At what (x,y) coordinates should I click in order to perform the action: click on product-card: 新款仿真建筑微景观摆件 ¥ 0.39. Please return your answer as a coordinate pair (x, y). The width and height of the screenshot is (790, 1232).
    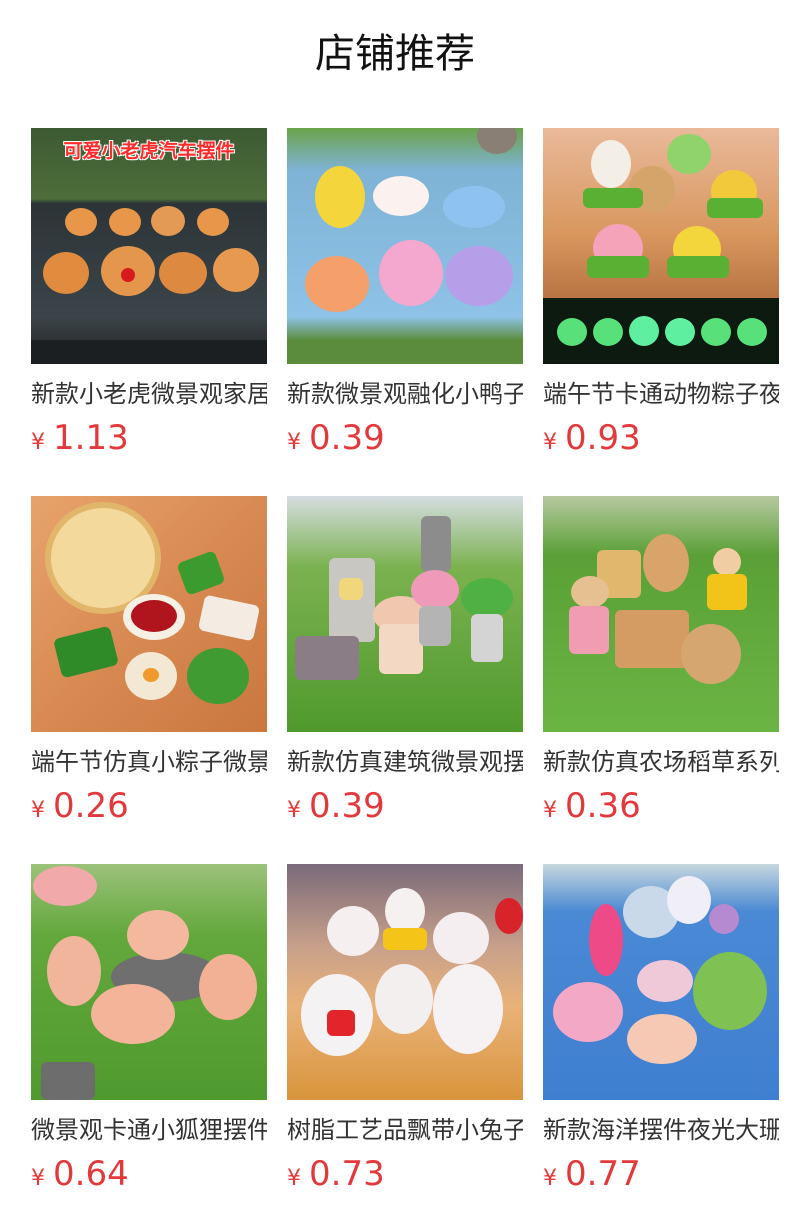
    Looking at the image, I should click on (405, 680).